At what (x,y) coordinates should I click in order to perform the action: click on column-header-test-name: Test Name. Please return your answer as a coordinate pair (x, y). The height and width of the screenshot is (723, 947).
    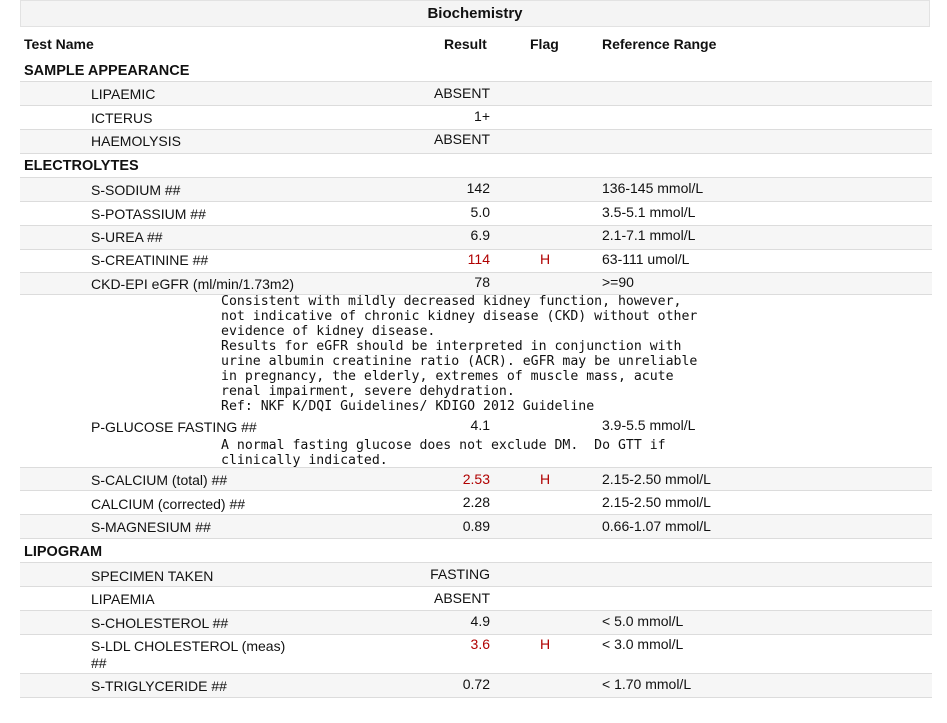
    Looking at the image, I should click on (59, 44).